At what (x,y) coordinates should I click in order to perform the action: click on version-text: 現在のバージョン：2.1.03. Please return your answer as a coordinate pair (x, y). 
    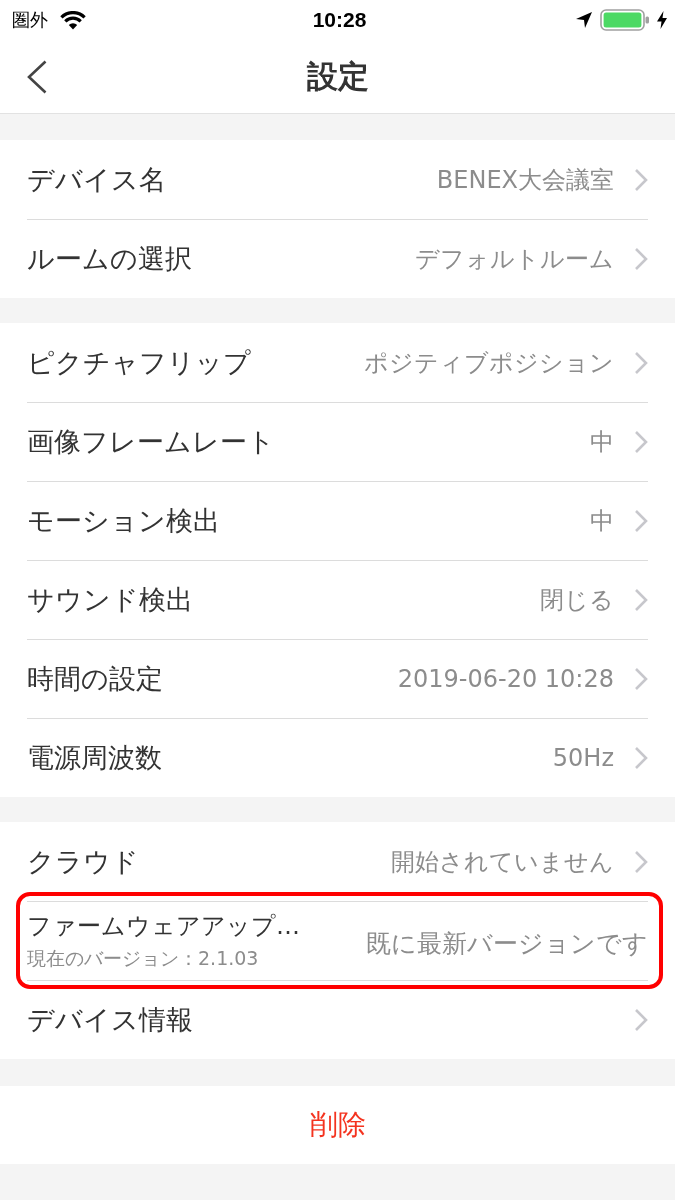
    Looking at the image, I should click on (143, 958).